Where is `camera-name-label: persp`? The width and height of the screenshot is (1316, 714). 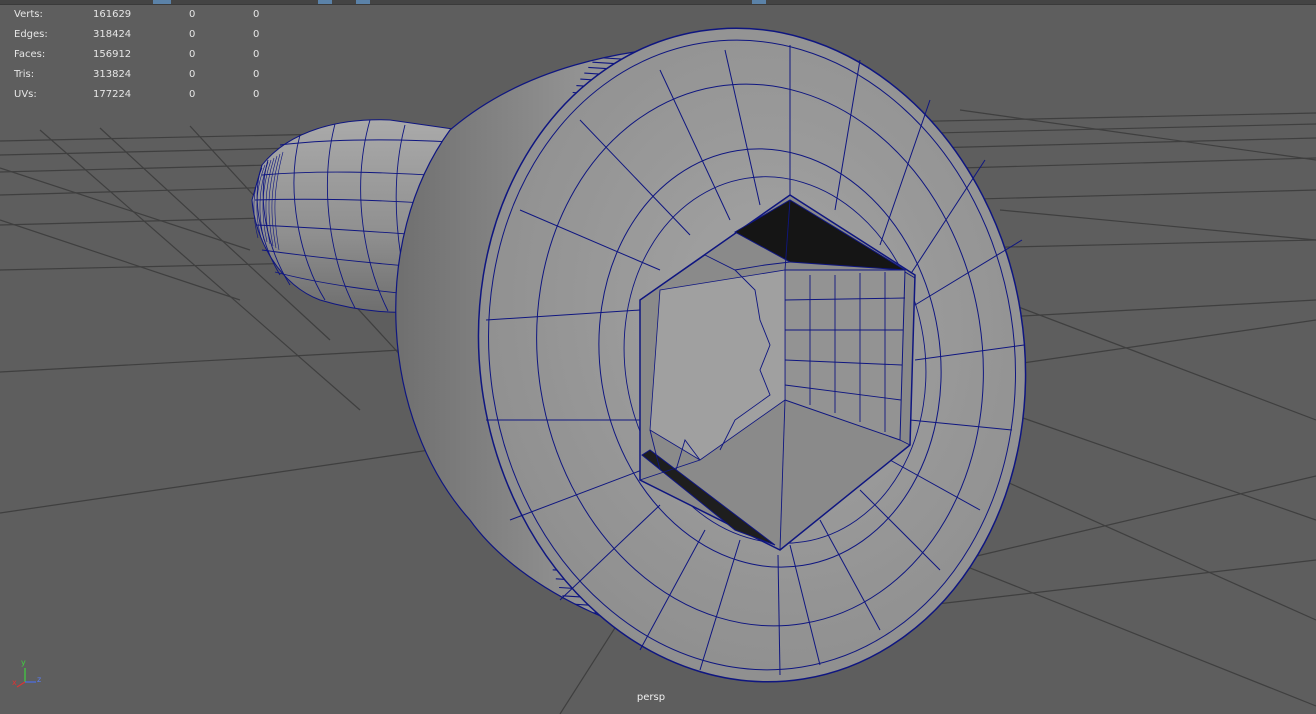 camera-name-label: persp is located at coordinates (651, 697).